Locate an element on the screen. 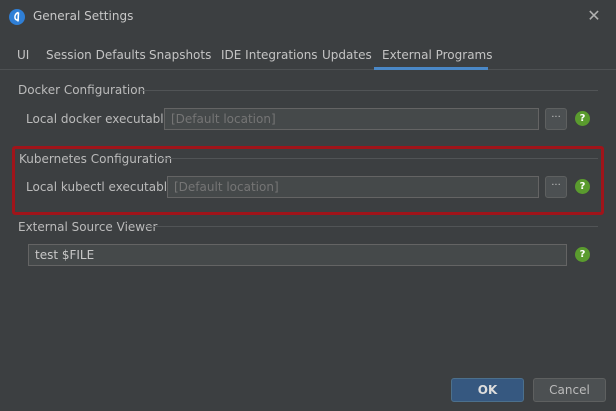 The width and height of the screenshot is (616, 411). docker-section-title: Docker Configuration is located at coordinates (82, 90).